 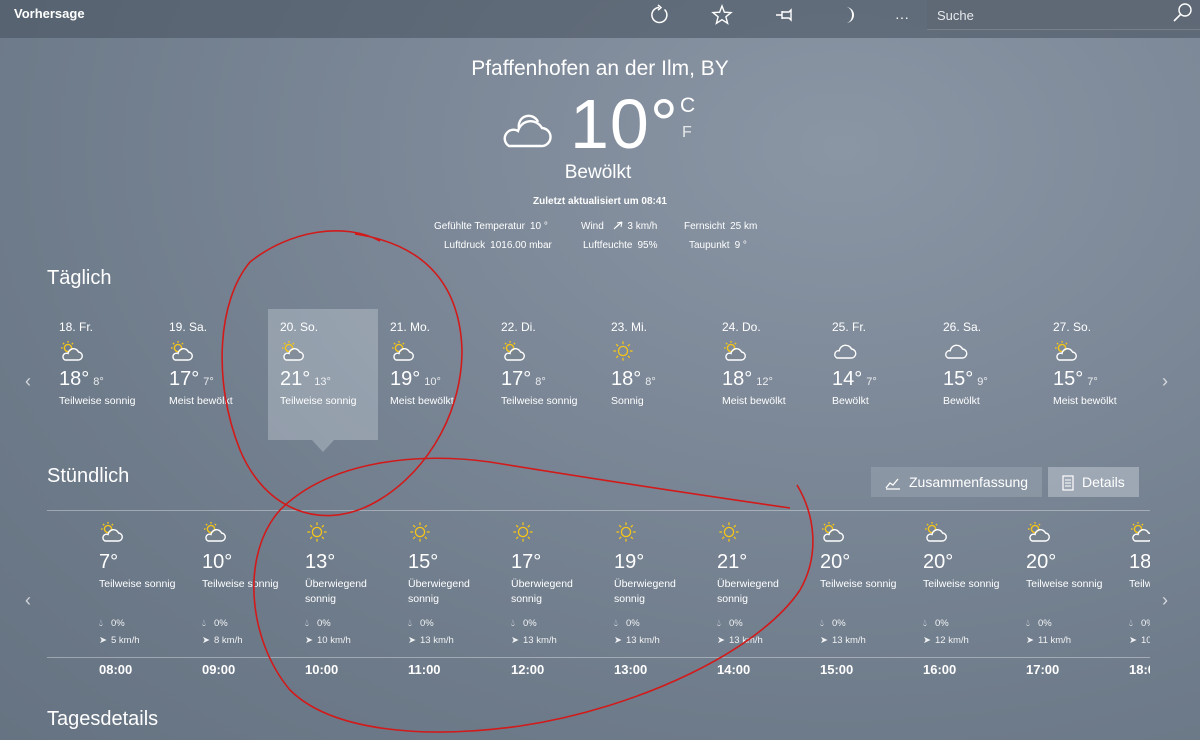 I want to click on moon-icon, so click(x=848, y=17).